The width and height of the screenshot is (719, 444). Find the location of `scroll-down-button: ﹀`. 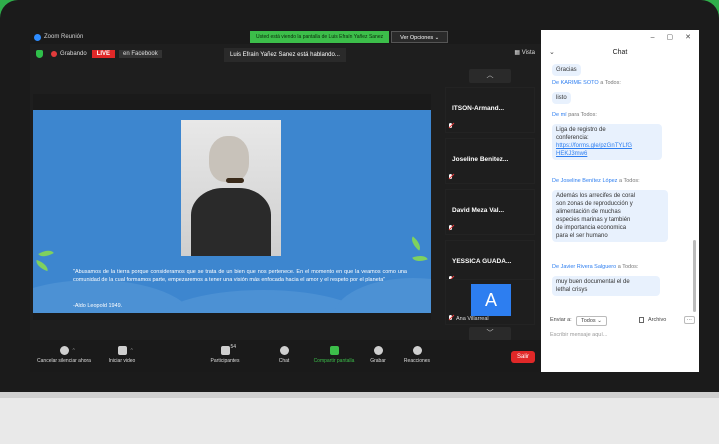

scroll-down-button: ﹀ is located at coordinates (490, 334).